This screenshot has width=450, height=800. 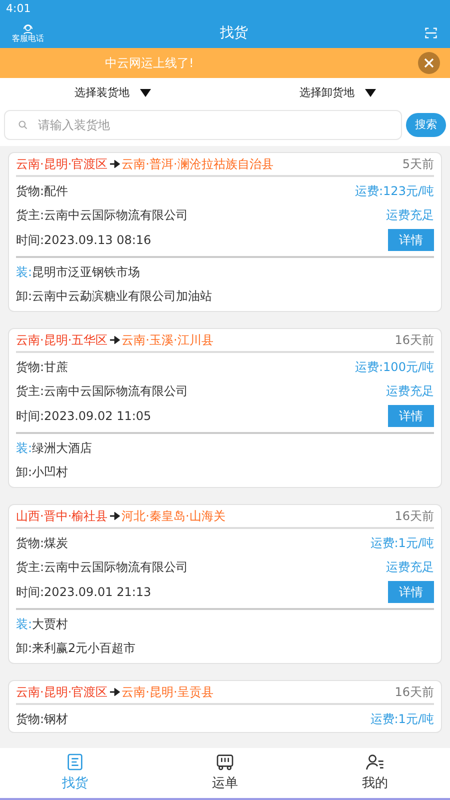 What do you see at coordinates (86, 272) in the screenshot?
I see `load-place-text: 昆明市泛亚钢铁市场` at bounding box center [86, 272].